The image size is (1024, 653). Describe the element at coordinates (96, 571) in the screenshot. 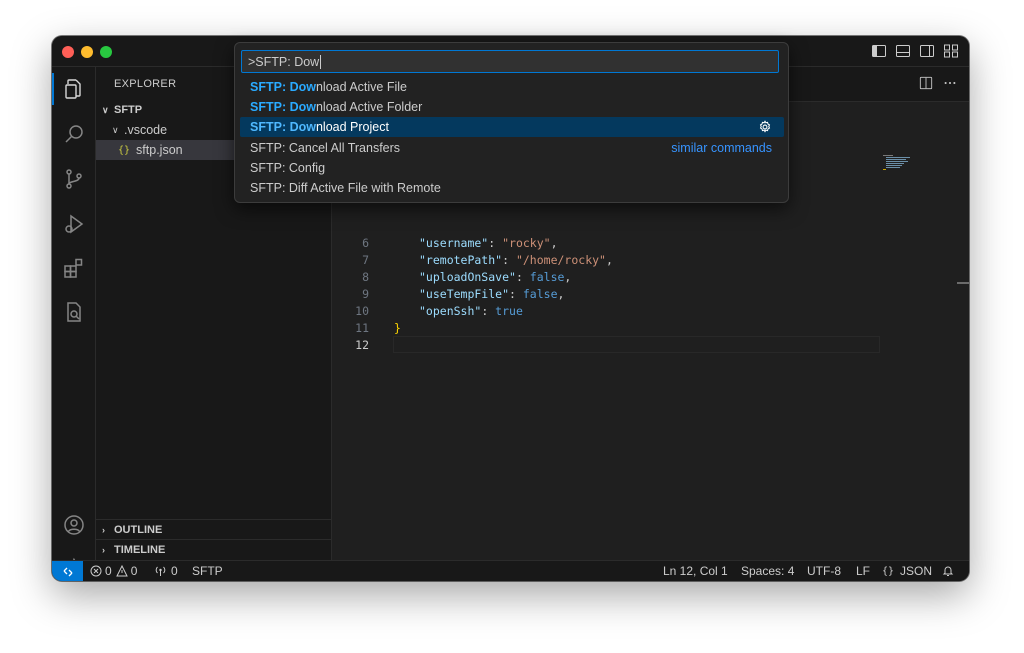

I see `error-icon` at that location.